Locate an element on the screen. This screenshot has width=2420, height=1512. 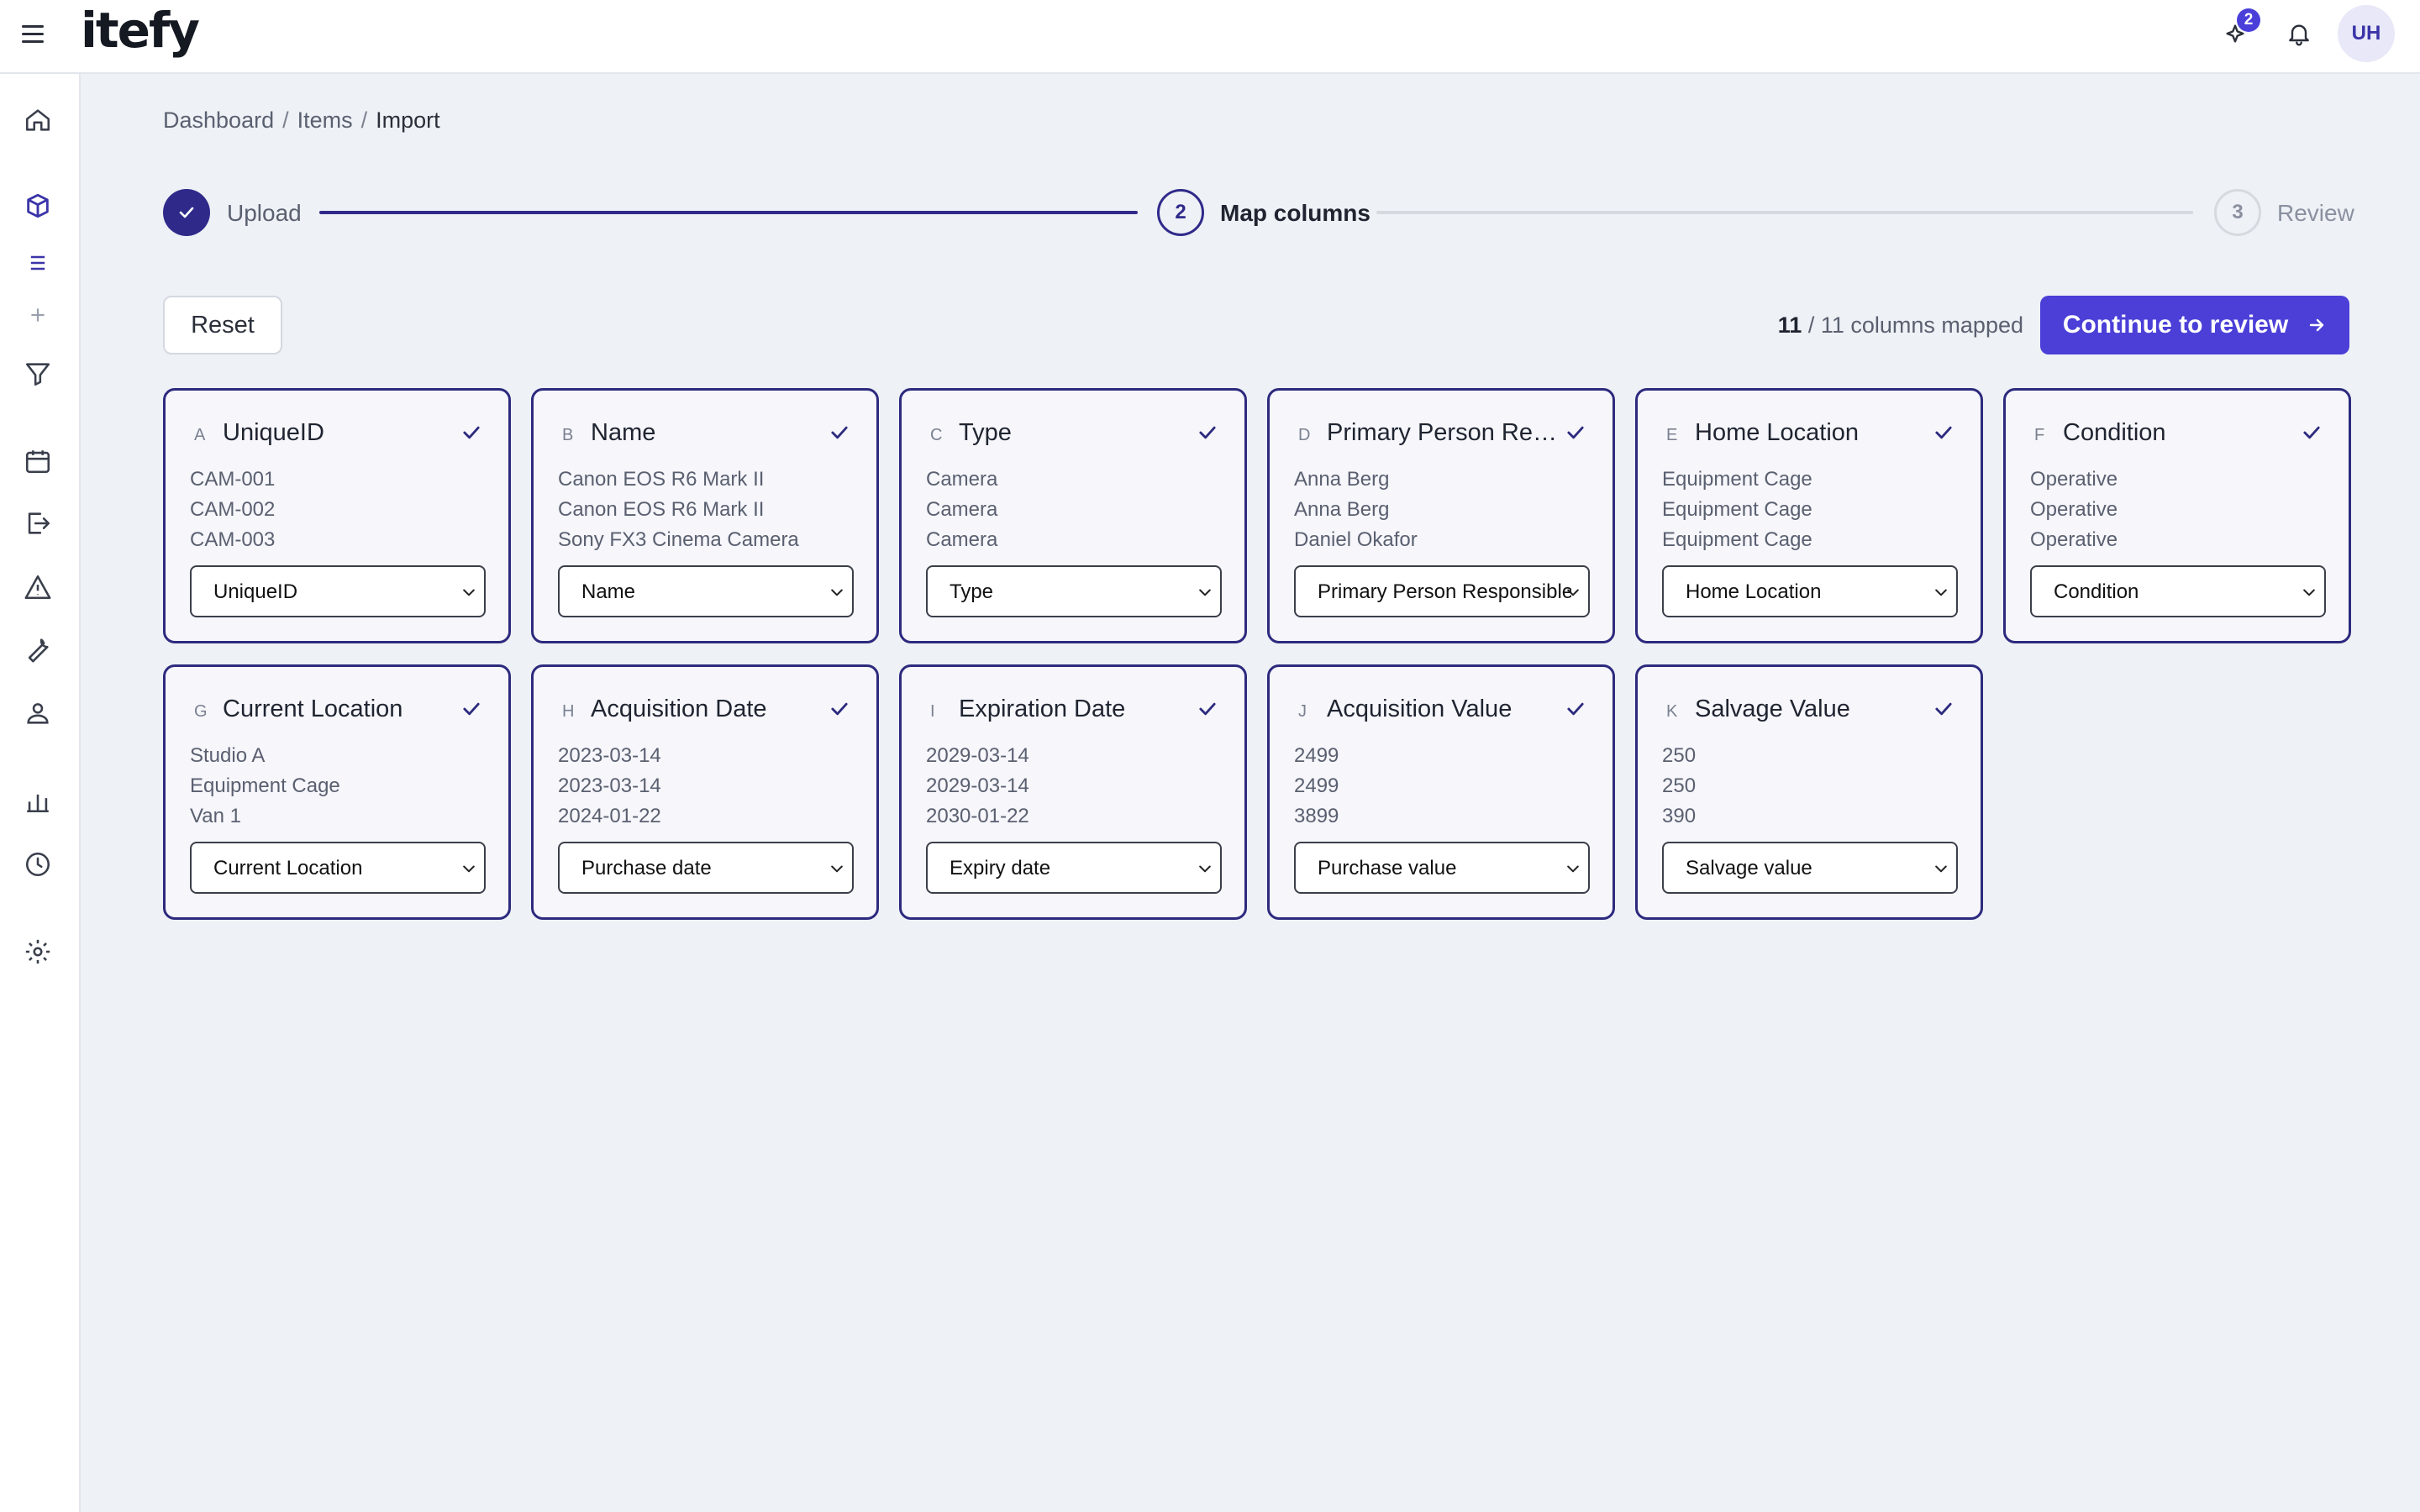
sample-value: Canon EOS R6 Mark II is located at coordinates (661, 479).